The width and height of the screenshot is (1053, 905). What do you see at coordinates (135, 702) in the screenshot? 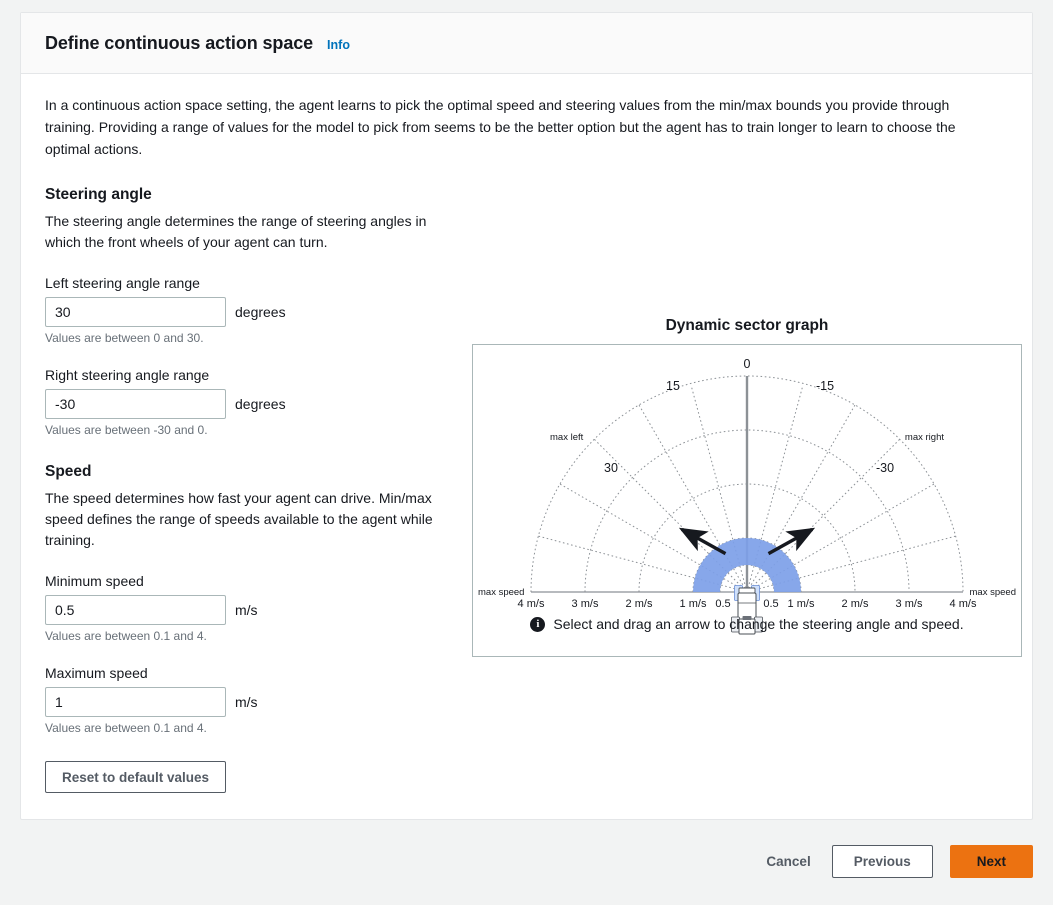
I see `maximum-speed-input` at bounding box center [135, 702].